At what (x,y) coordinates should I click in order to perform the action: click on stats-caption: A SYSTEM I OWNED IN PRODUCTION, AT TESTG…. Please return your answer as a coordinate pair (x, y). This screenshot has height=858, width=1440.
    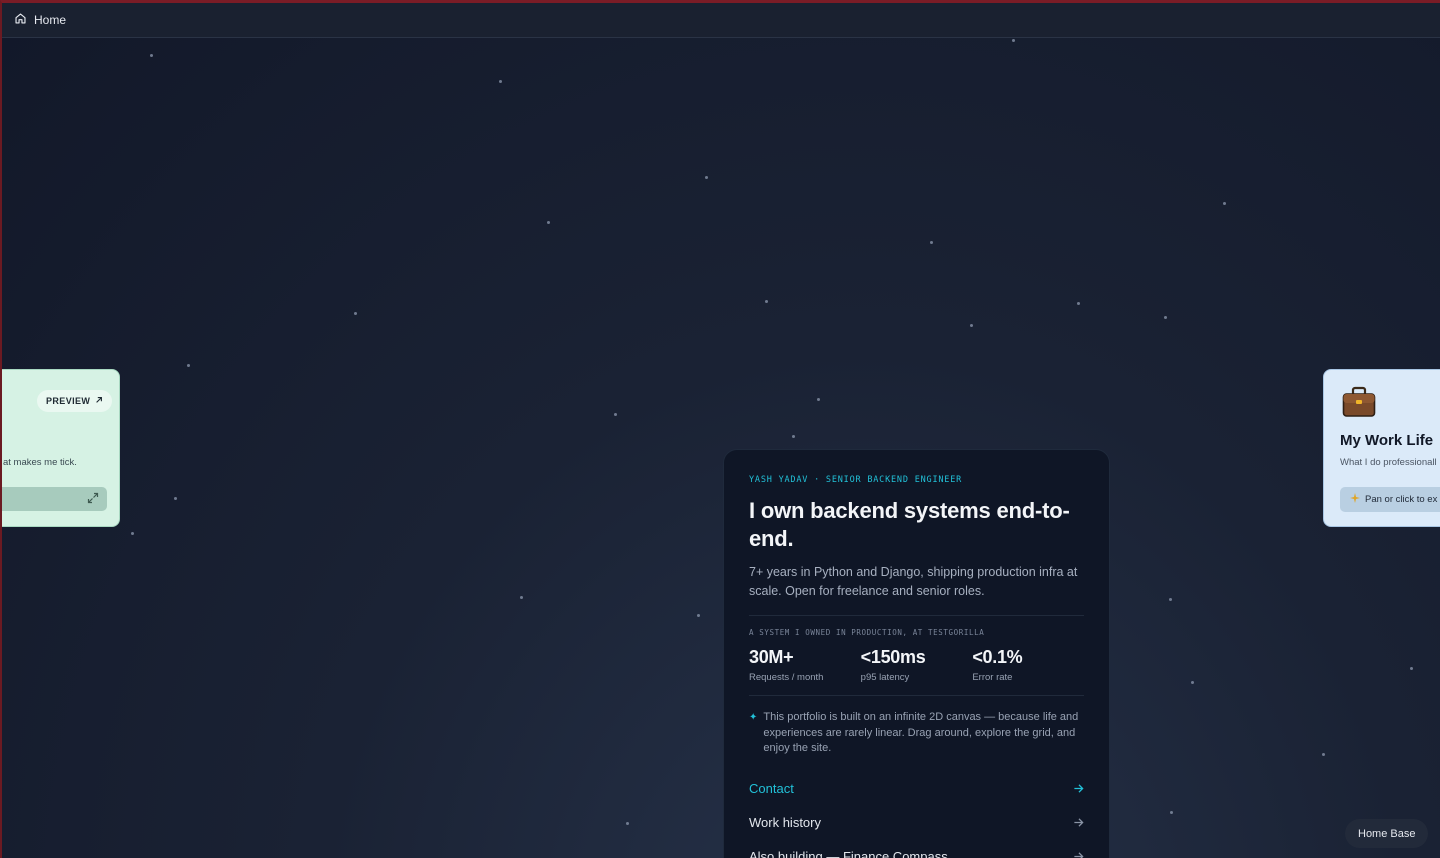
    Looking at the image, I should click on (867, 632).